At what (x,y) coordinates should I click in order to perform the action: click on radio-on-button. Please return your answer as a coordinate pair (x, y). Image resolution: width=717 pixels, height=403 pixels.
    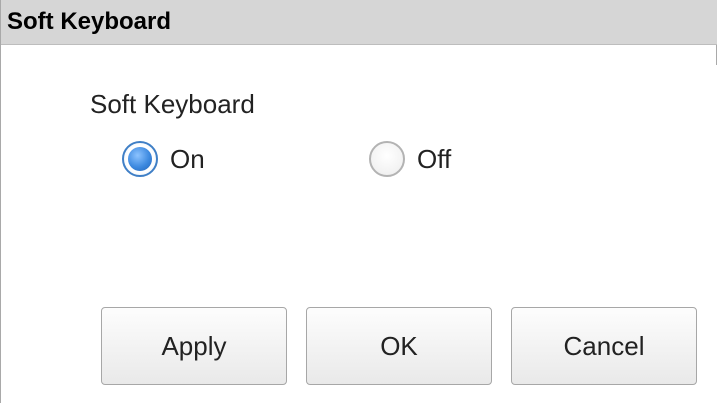
    Looking at the image, I should click on (140, 159).